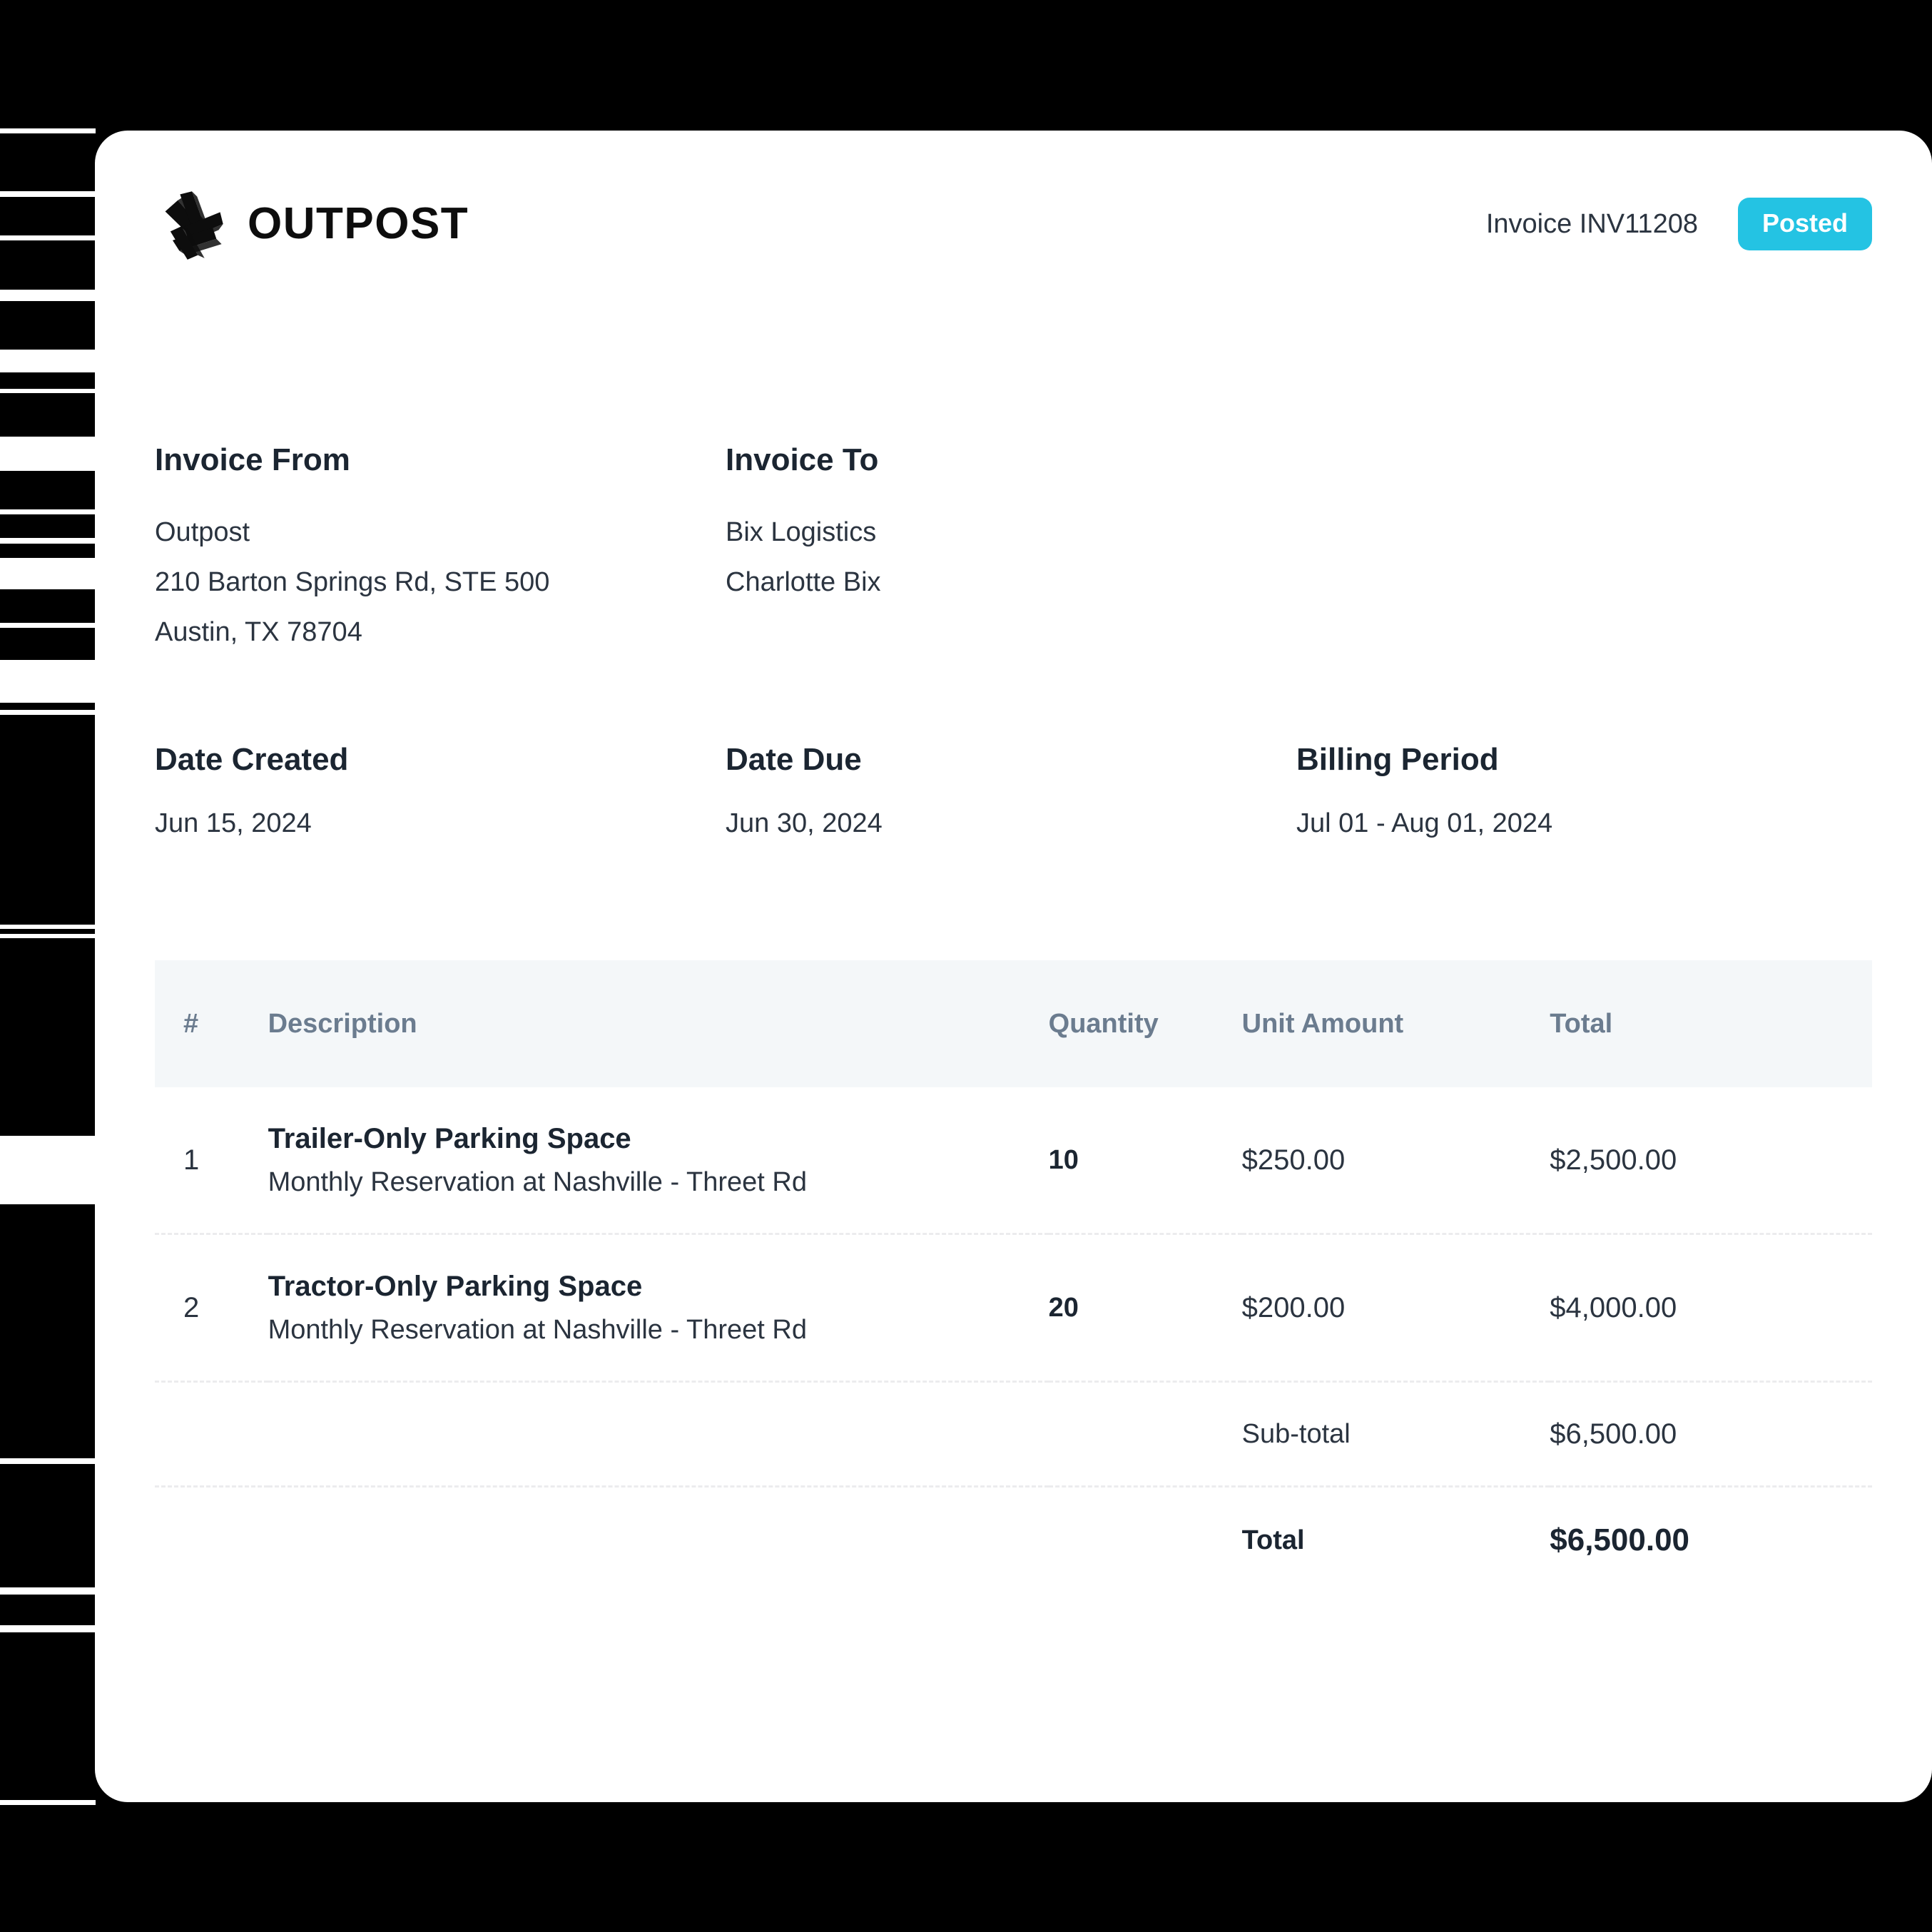 This screenshot has height=1932, width=1932. I want to click on invoice-from-line: Outpost, so click(203, 532).